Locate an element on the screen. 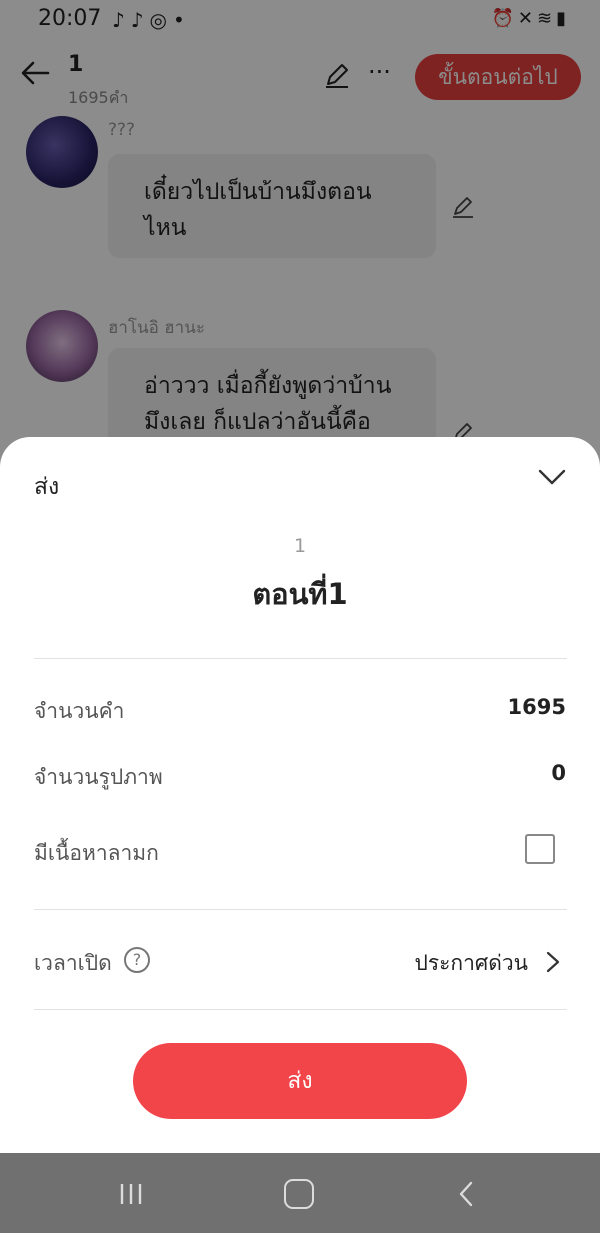 The image size is (600, 1233). chevron-right-icon is located at coordinates (553, 962).